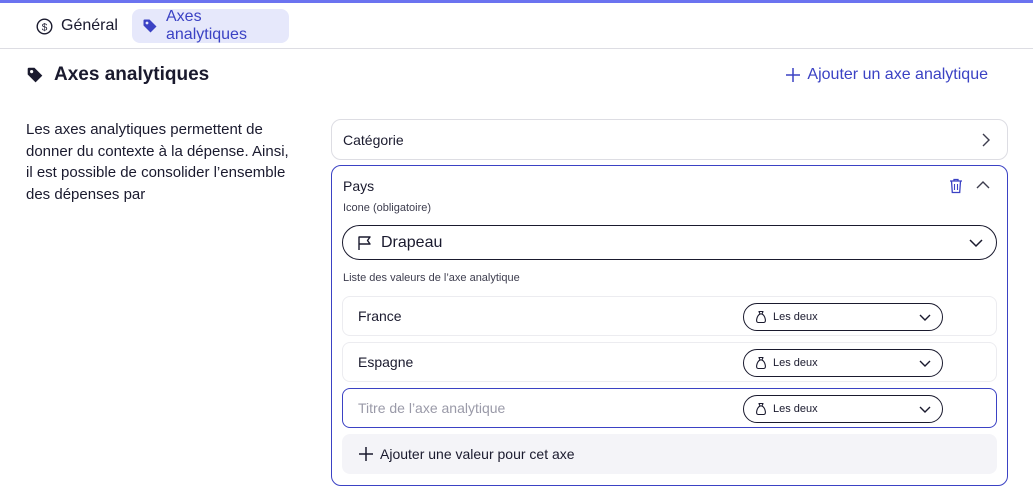  What do you see at coordinates (669, 139) in the screenshot?
I see `axis-card-categorie: Catégorie` at bounding box center [669, 139].